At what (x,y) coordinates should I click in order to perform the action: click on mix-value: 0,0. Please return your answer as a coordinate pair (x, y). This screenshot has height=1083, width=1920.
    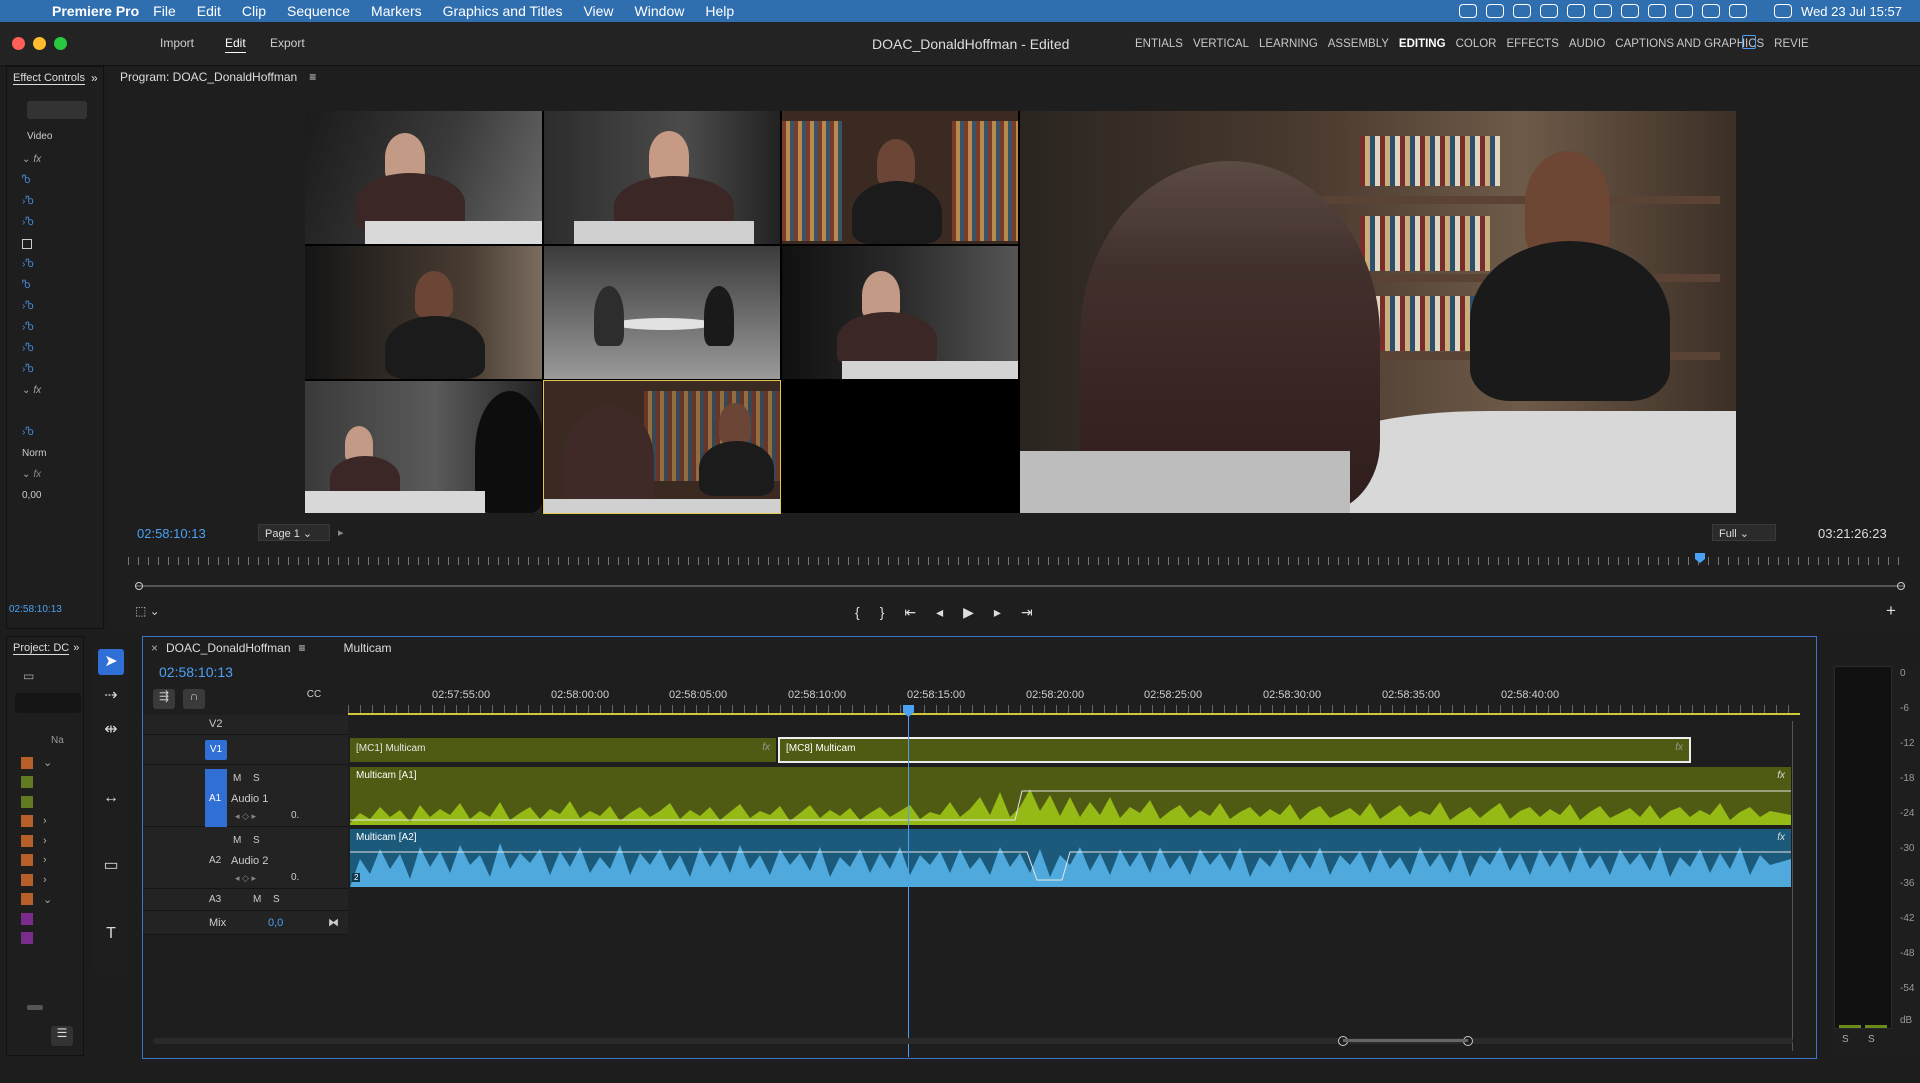
    Looking at the image, I should click on (275, 923).